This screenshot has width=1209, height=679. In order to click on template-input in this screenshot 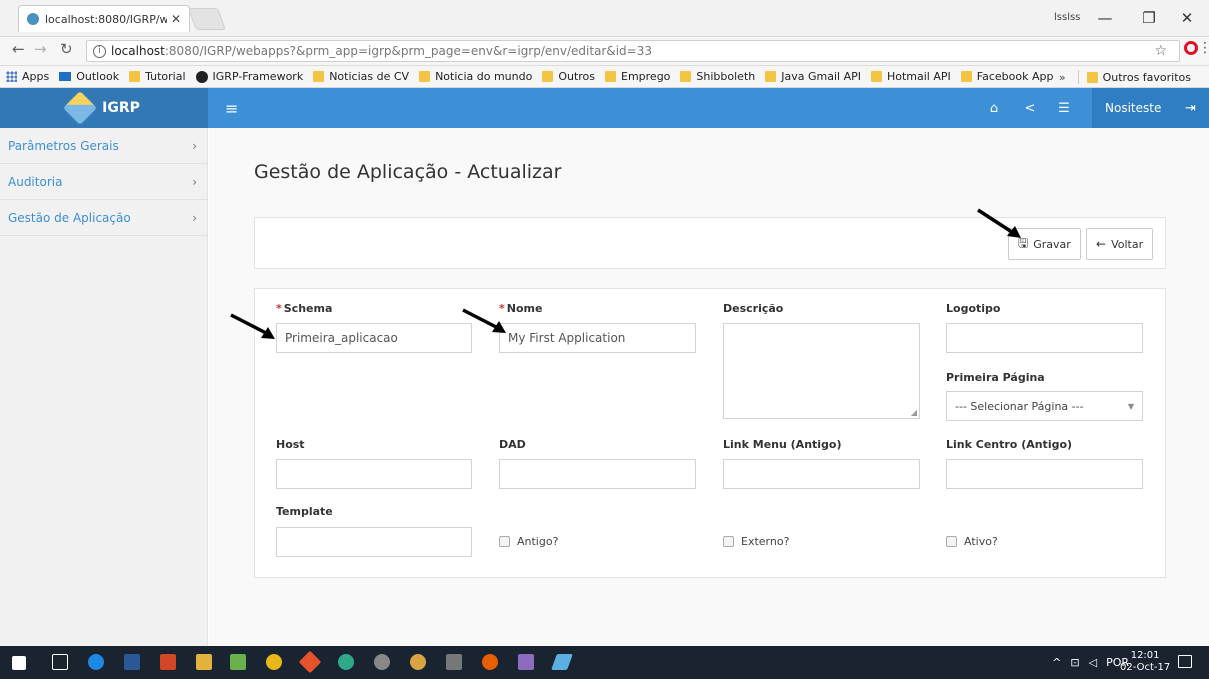, I will do `click(374, 542)`.